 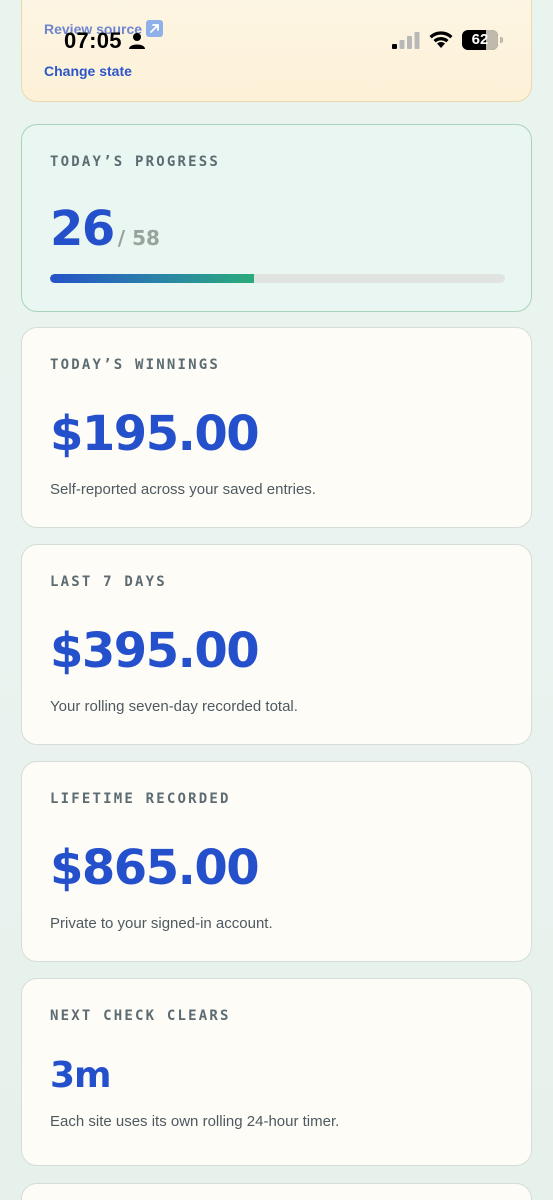 What do you see at coordinates (152, 278) in the screenshot?
I see `progress-bar-fill` at bounding box center [152, 278].